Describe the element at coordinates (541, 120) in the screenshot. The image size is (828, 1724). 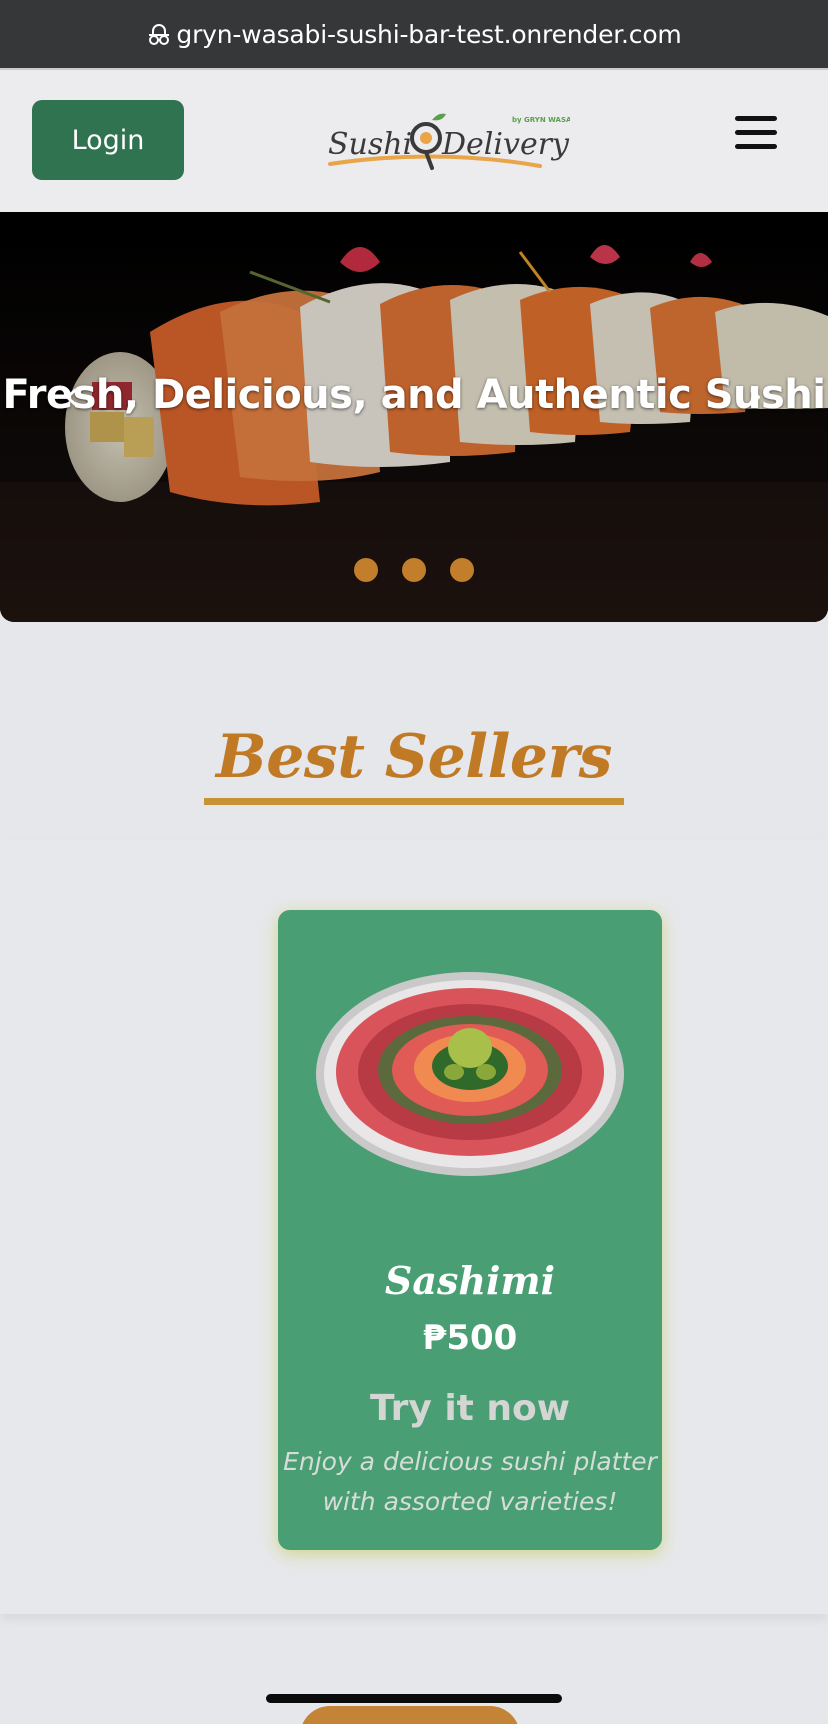
I see `logo-byline: by GRYN WASABI` at that location.